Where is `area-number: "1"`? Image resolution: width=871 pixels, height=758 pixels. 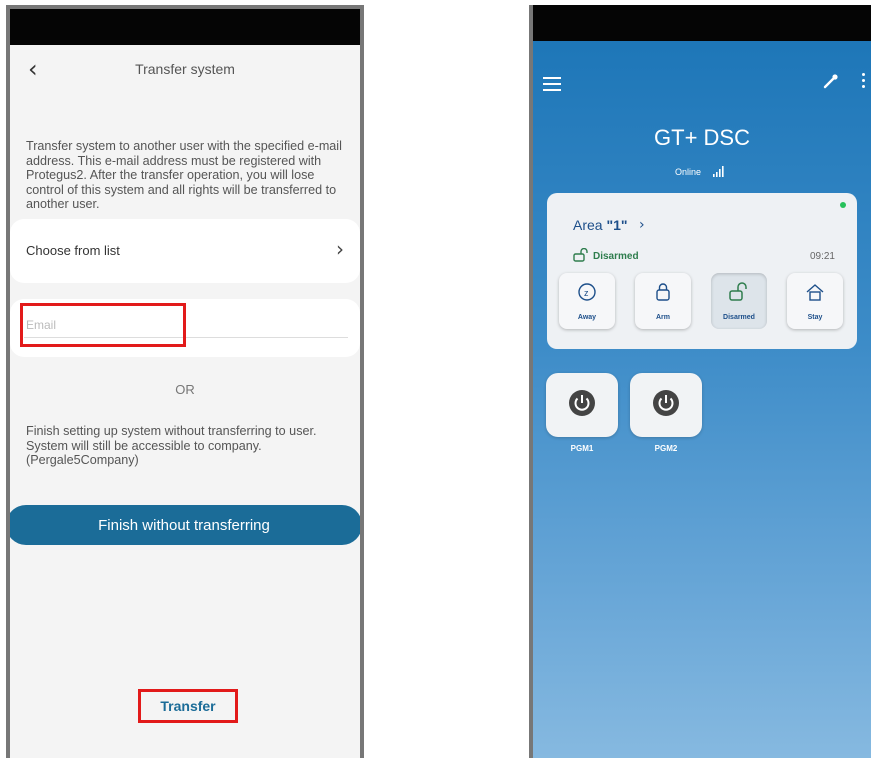 area-number: "1" is located at coordinates (617, 225).